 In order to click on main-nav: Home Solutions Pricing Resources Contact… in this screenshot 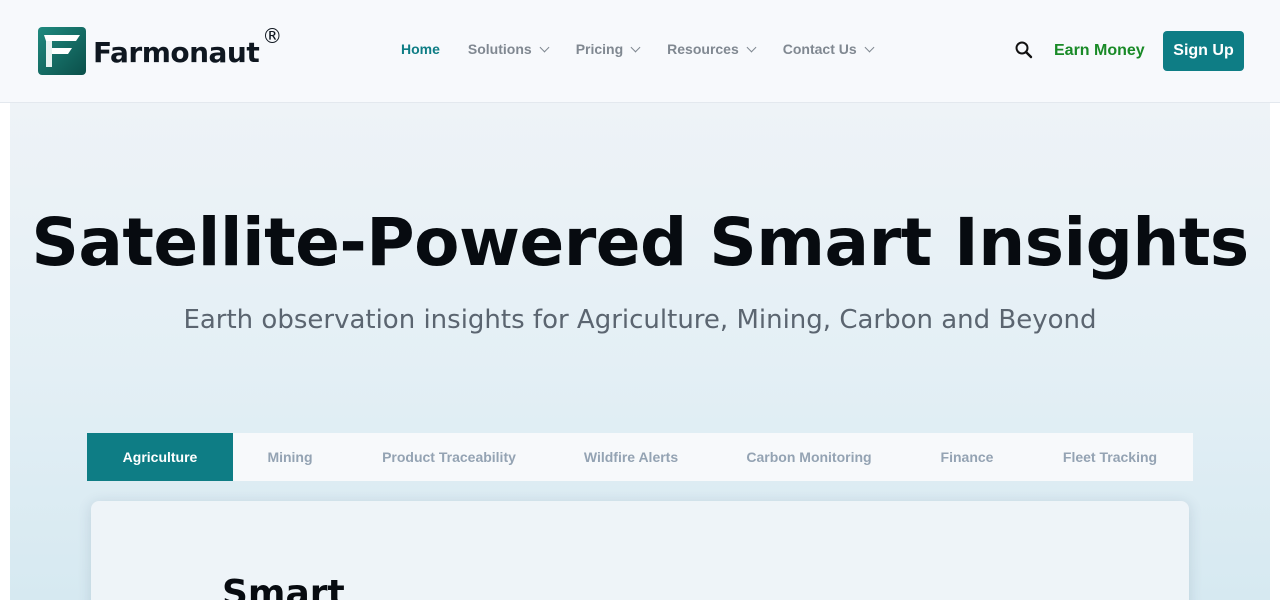, I will do `click(638, 49)`.